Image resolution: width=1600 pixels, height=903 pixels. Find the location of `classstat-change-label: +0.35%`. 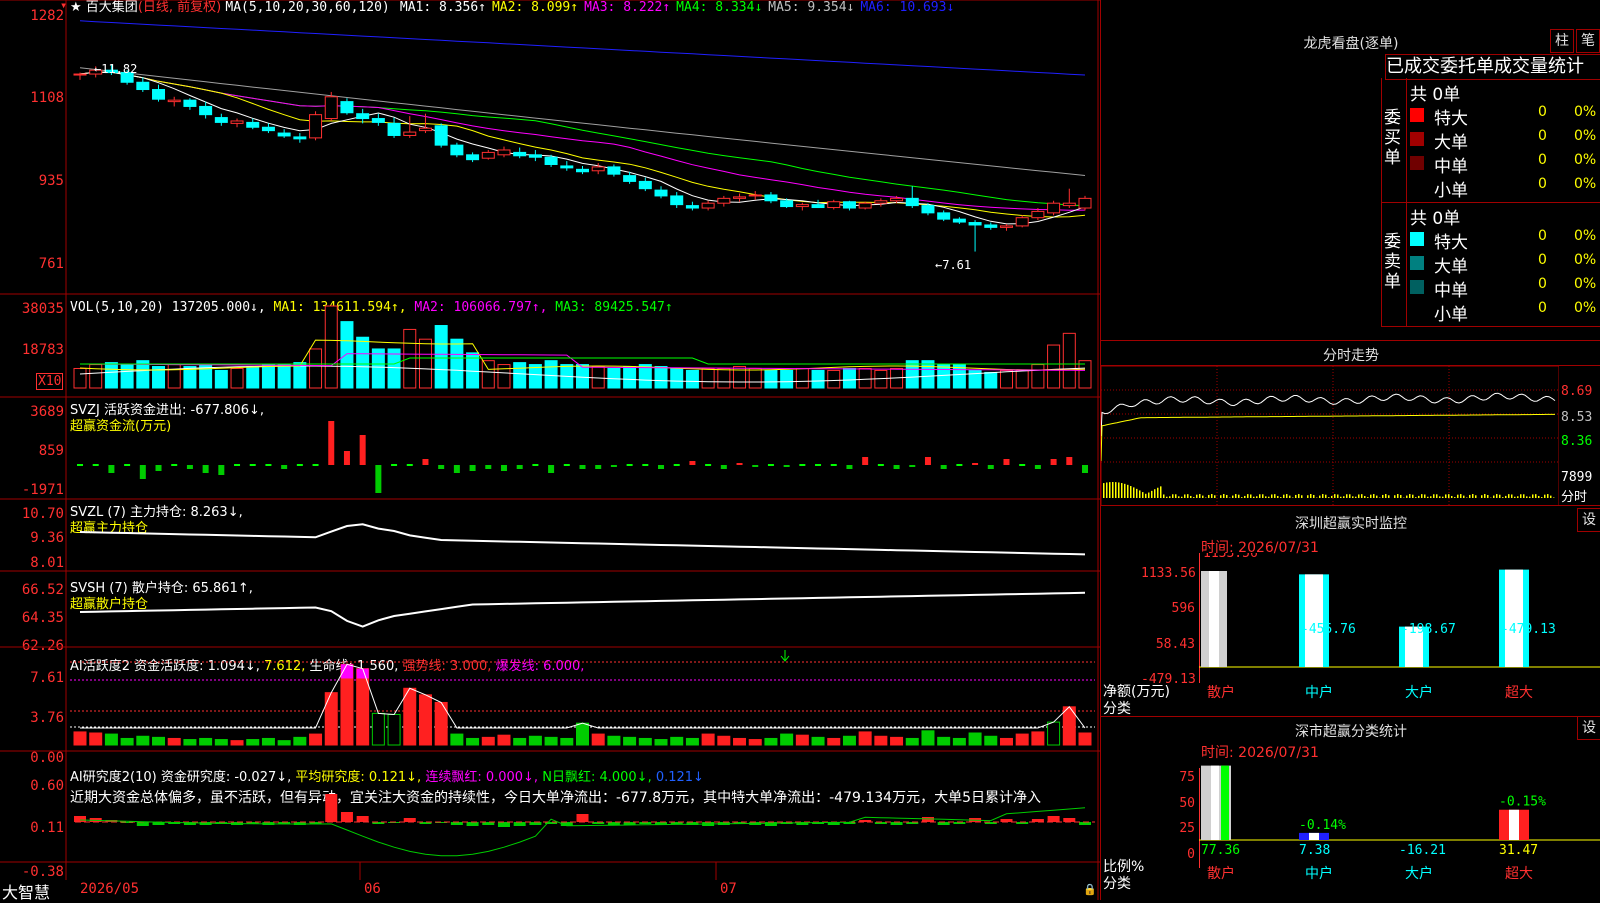

classstat-change-label: +0.35% is located at coordinates (1224, 761).